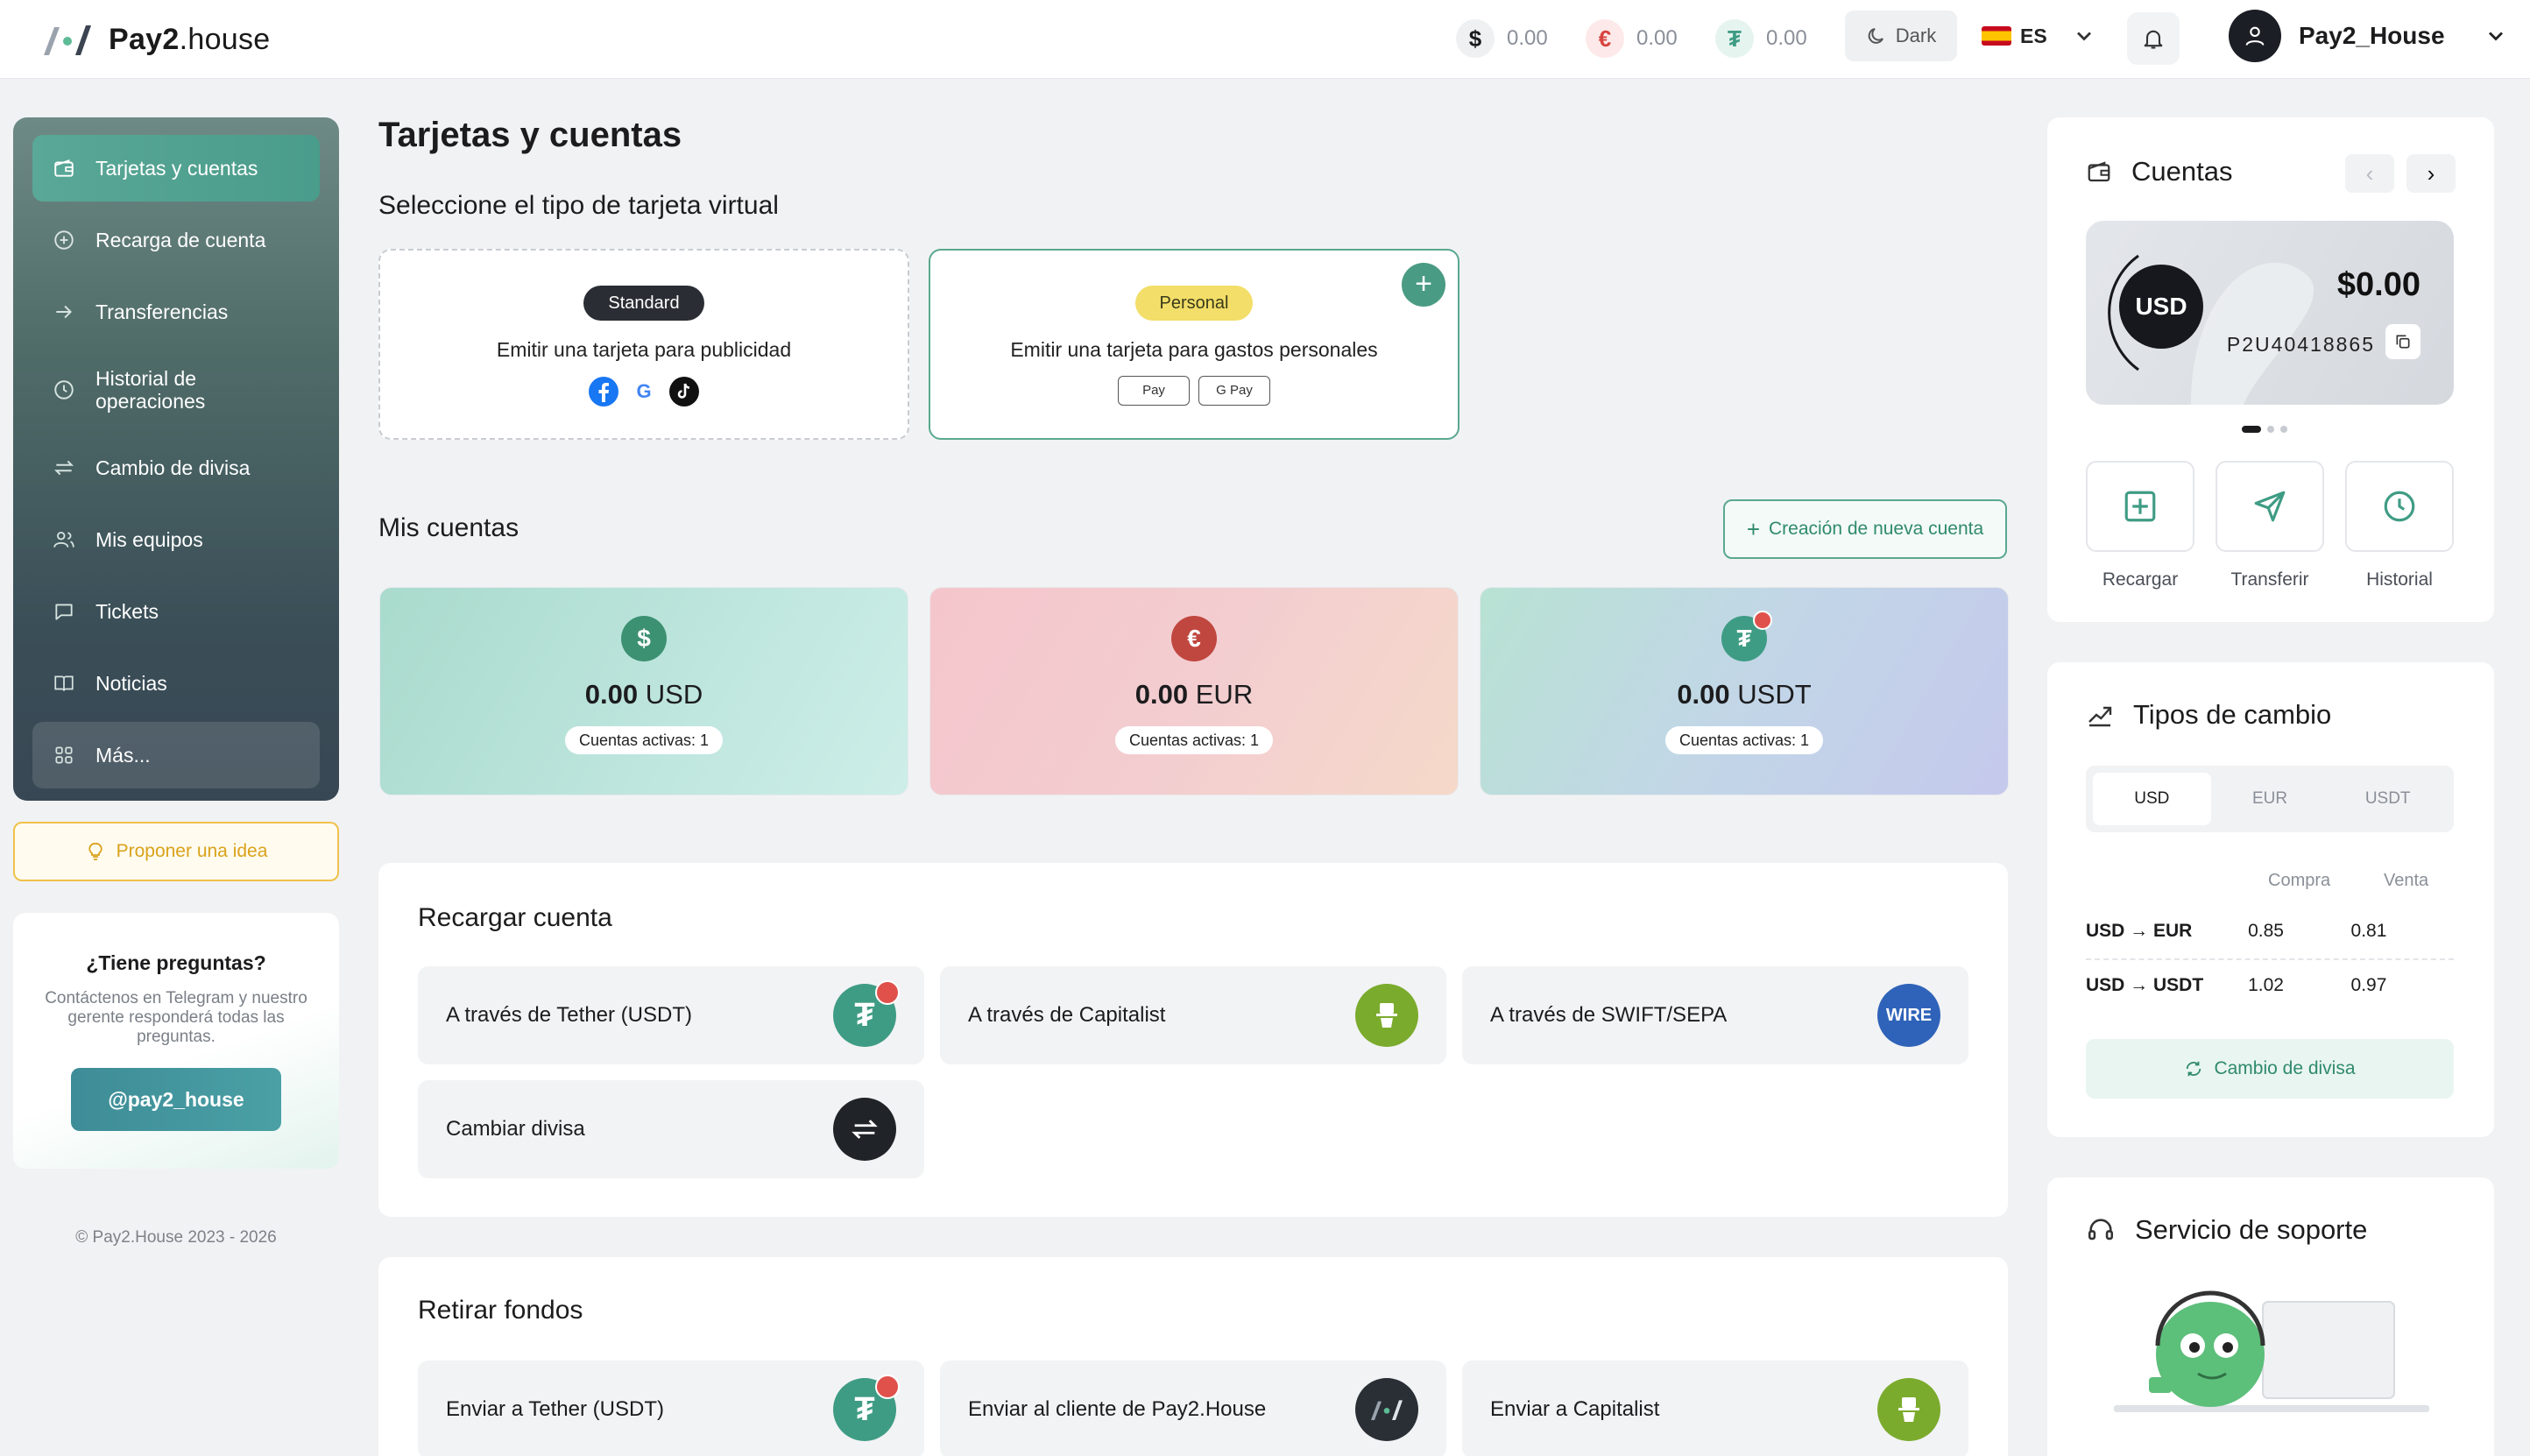 This screenshot has height=1456, width=2530. What do you see at coordinates (644, 694) in the screenshot?
I see `account-amount: 0.00 USD` at bounding box center [644, 694].